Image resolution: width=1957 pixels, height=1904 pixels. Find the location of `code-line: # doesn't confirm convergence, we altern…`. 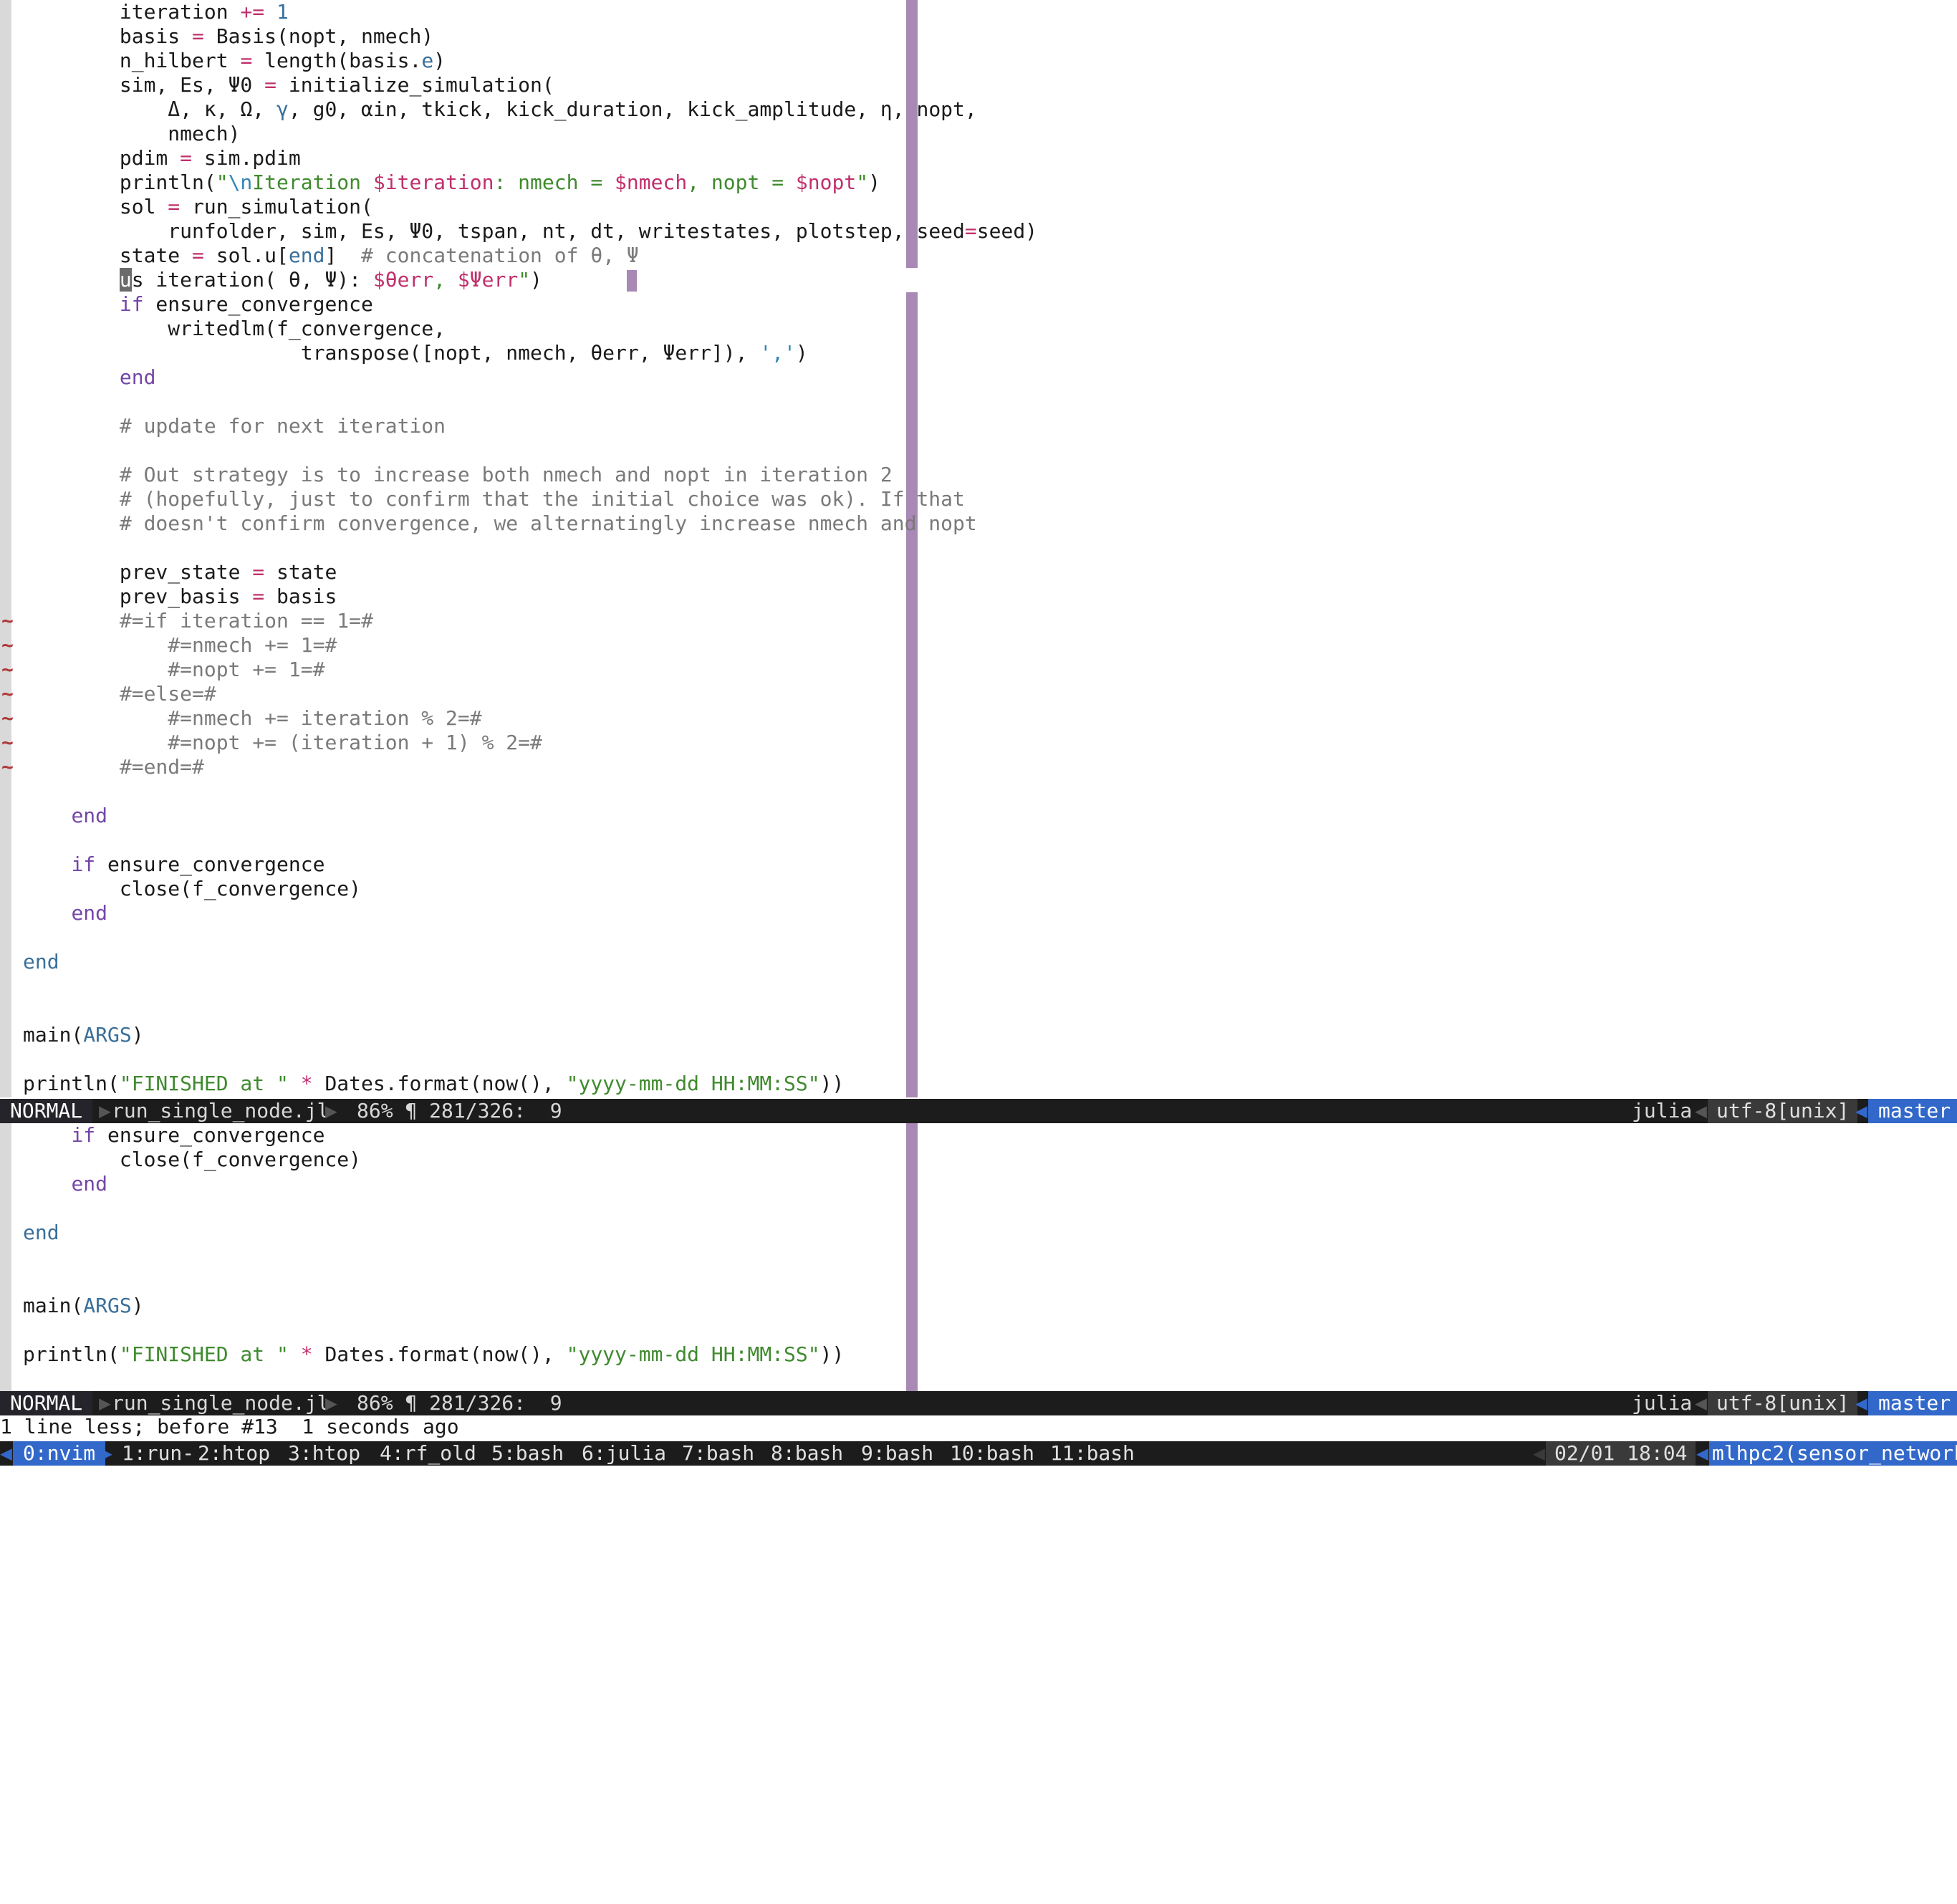

code-line: # doesn't confirm convergence, we altern… is located at coordinates (500, 523).